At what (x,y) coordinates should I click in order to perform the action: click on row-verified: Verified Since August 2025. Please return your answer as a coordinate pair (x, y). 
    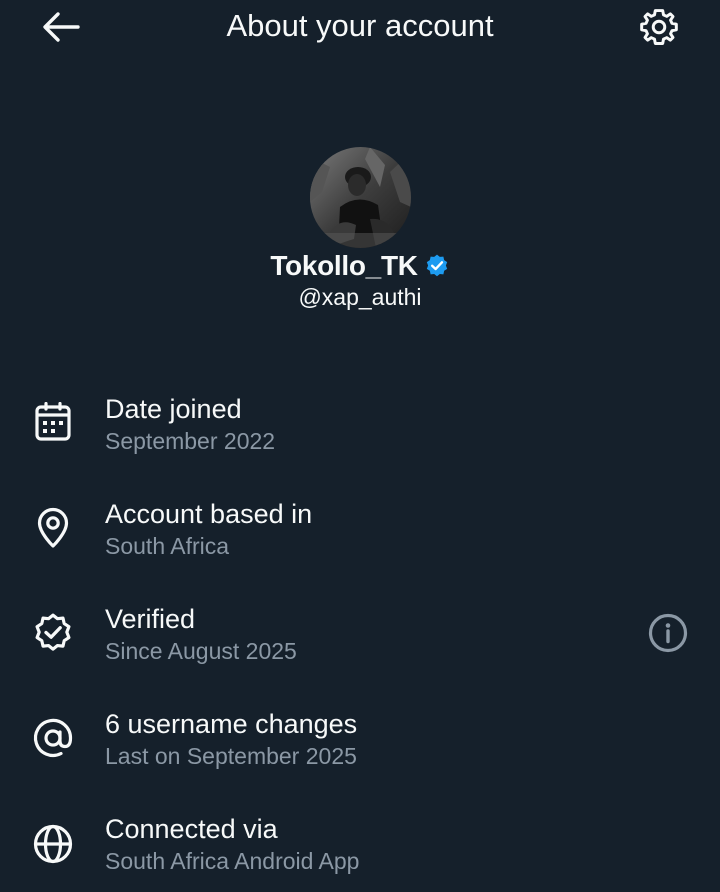
    Looking at the image, I should click on (360, 642).